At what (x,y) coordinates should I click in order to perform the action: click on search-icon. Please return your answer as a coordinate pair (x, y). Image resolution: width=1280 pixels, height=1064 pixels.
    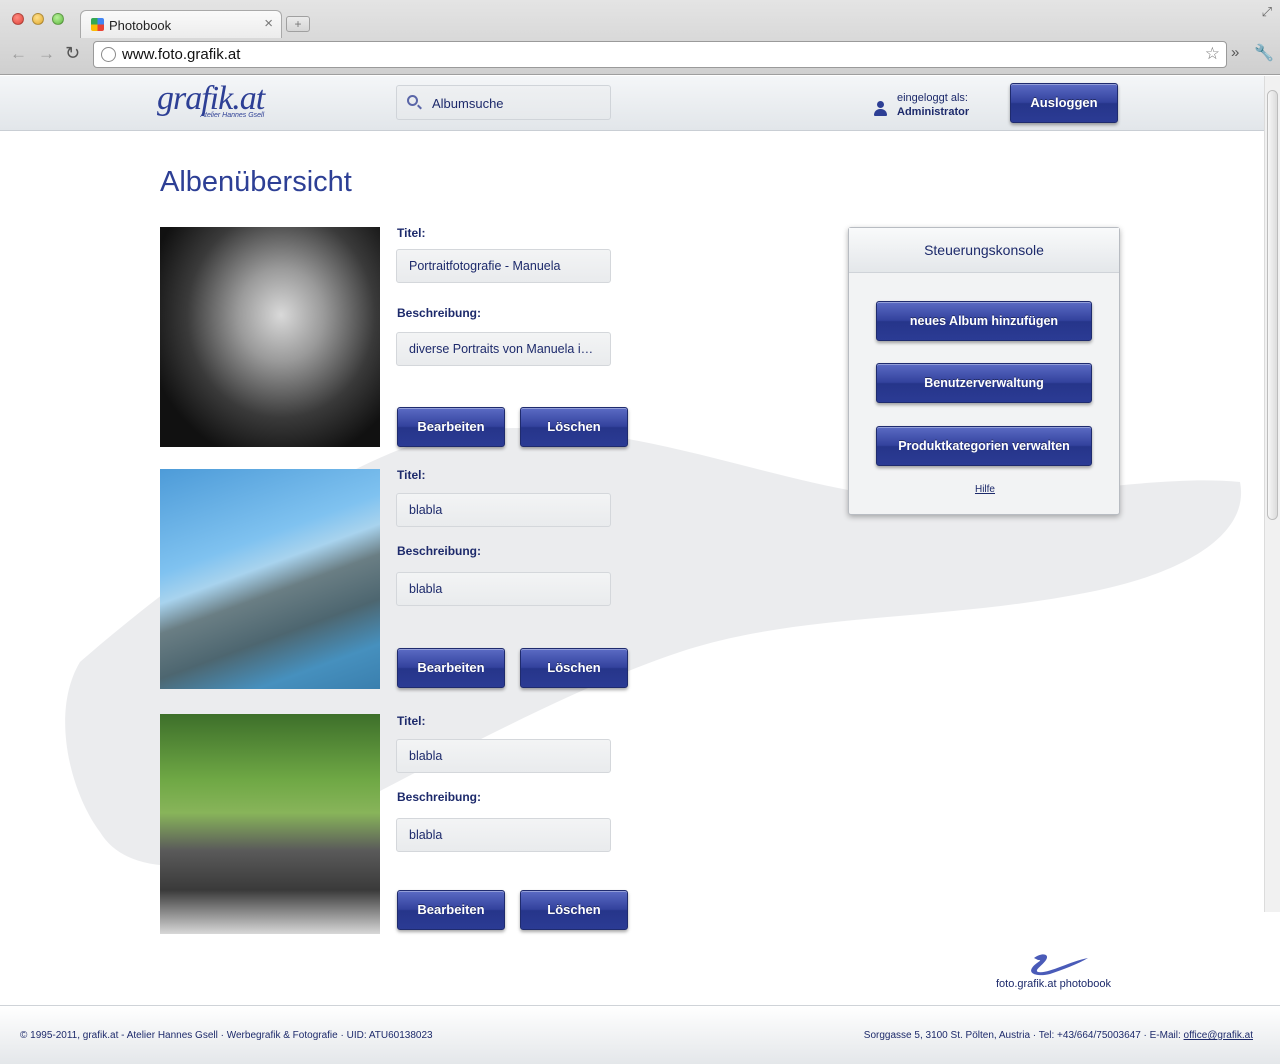
    Looking at the image, I should click on (412, 100).